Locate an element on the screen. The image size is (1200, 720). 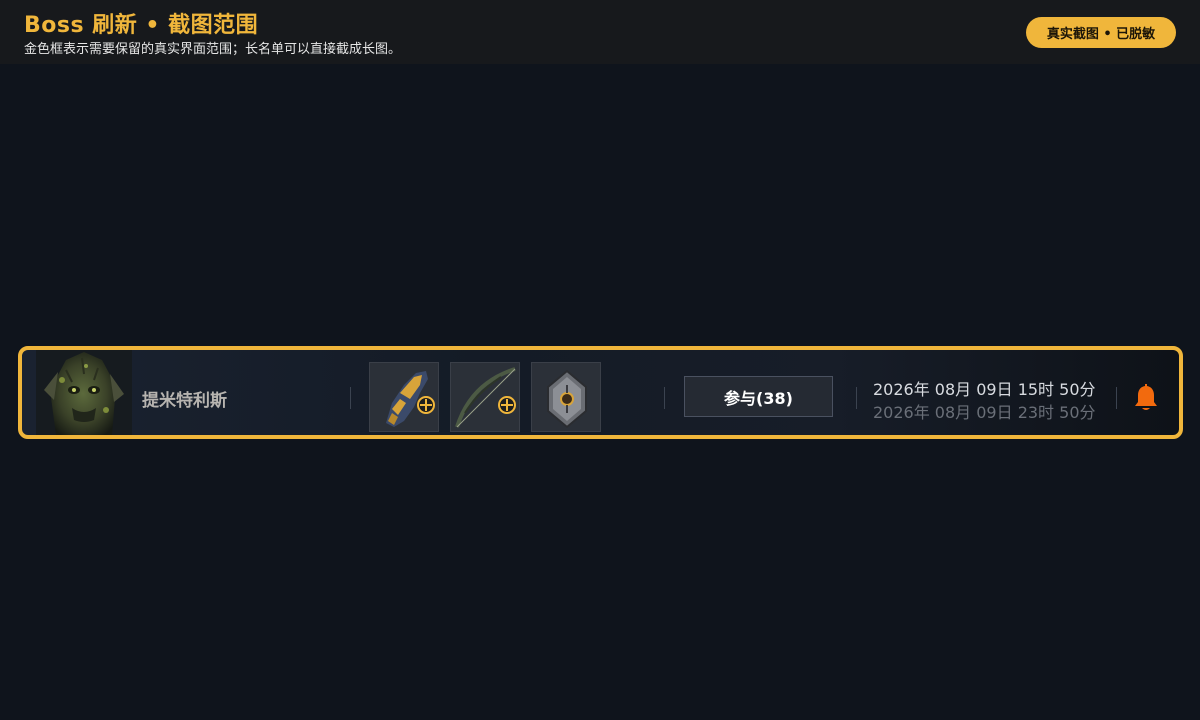
join-button: 参与(38) is located at coordinates (758, 396).